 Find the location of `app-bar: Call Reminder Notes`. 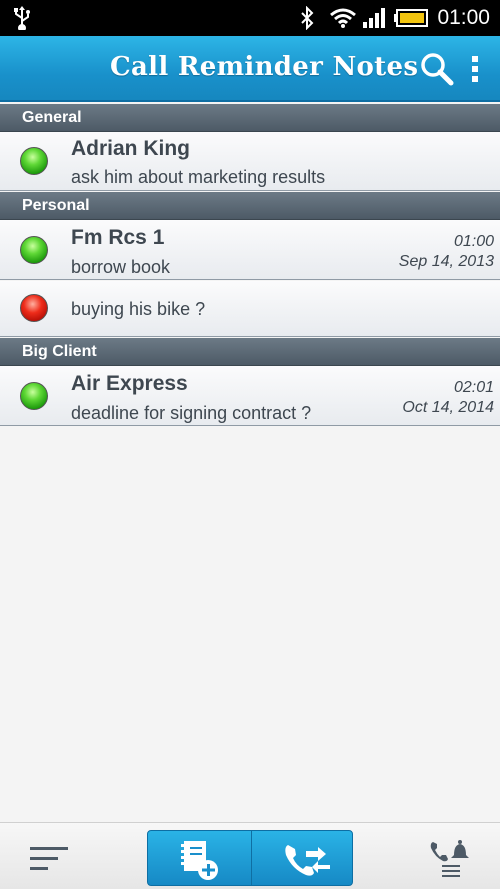

app-bar: Call Reminder Notes is located at coordinates (250, 69).